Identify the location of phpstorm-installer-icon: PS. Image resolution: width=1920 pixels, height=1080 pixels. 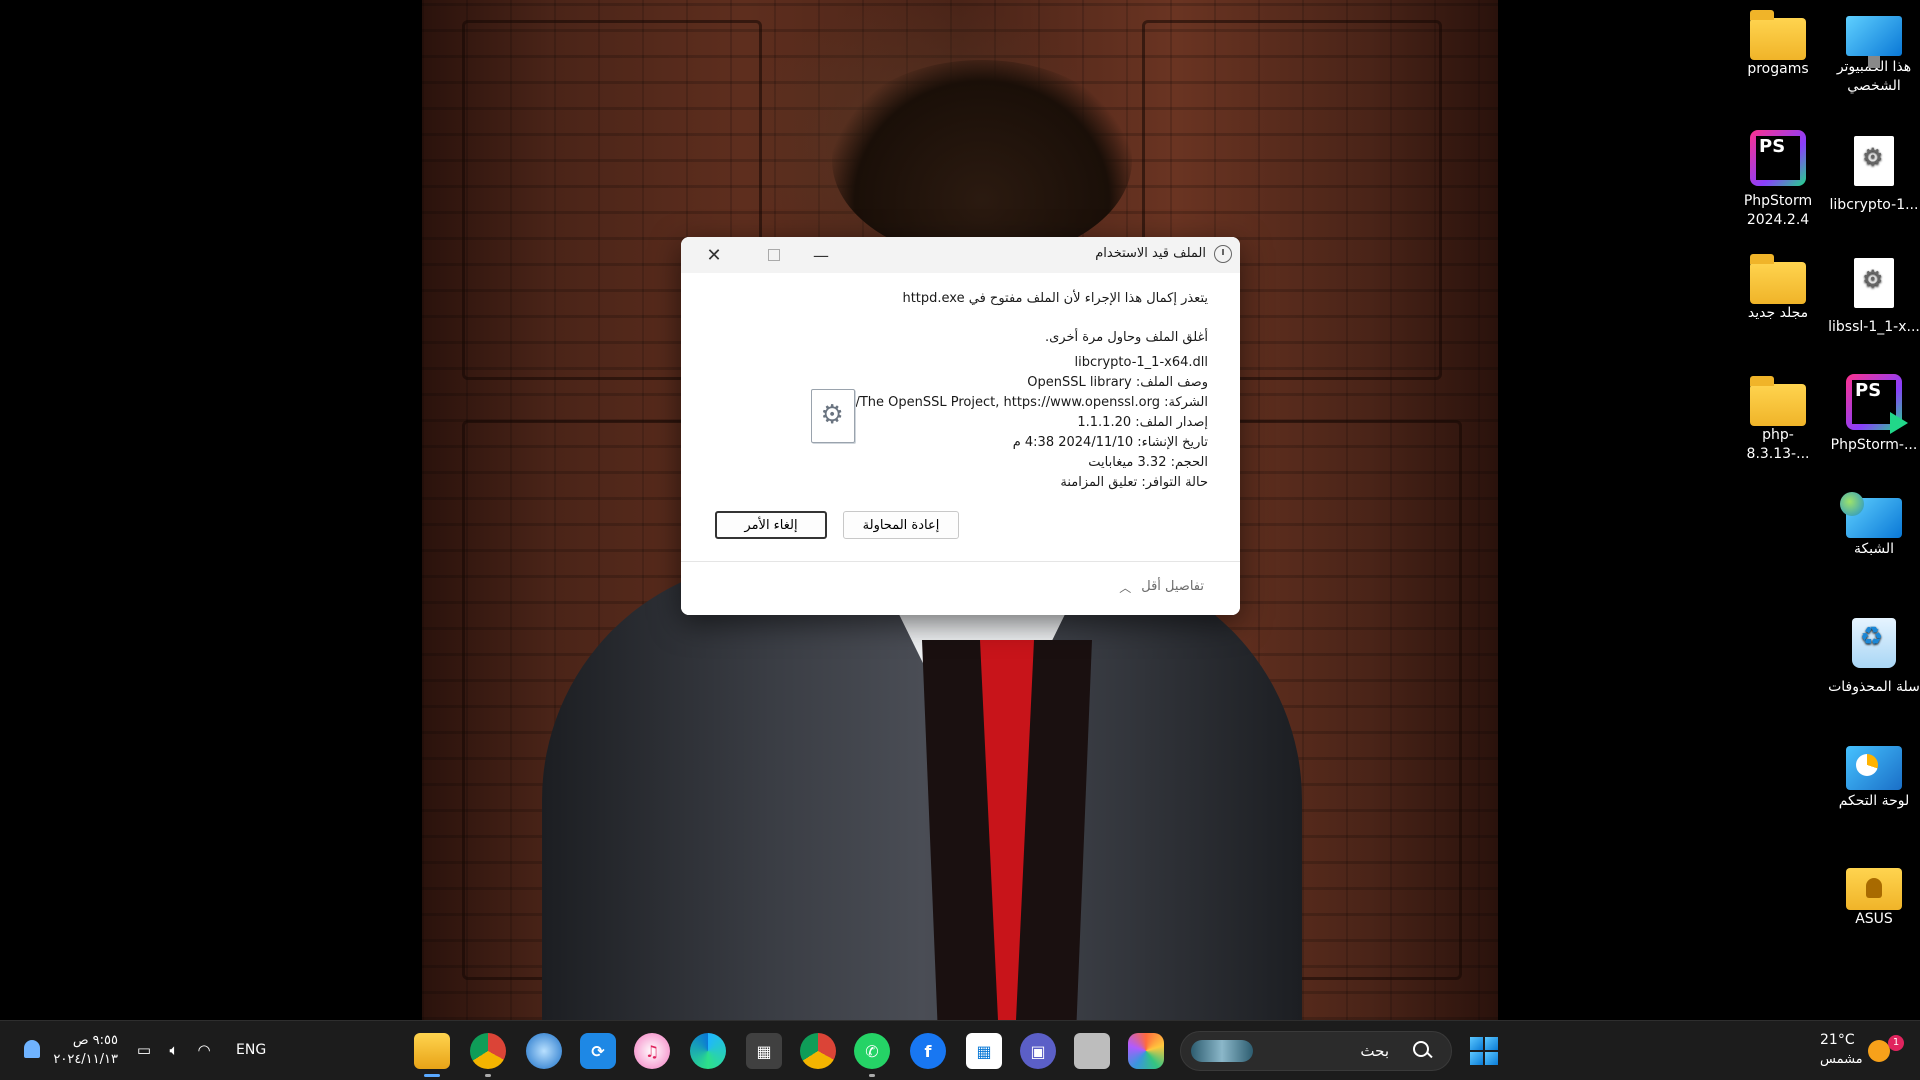
(1877, 404).